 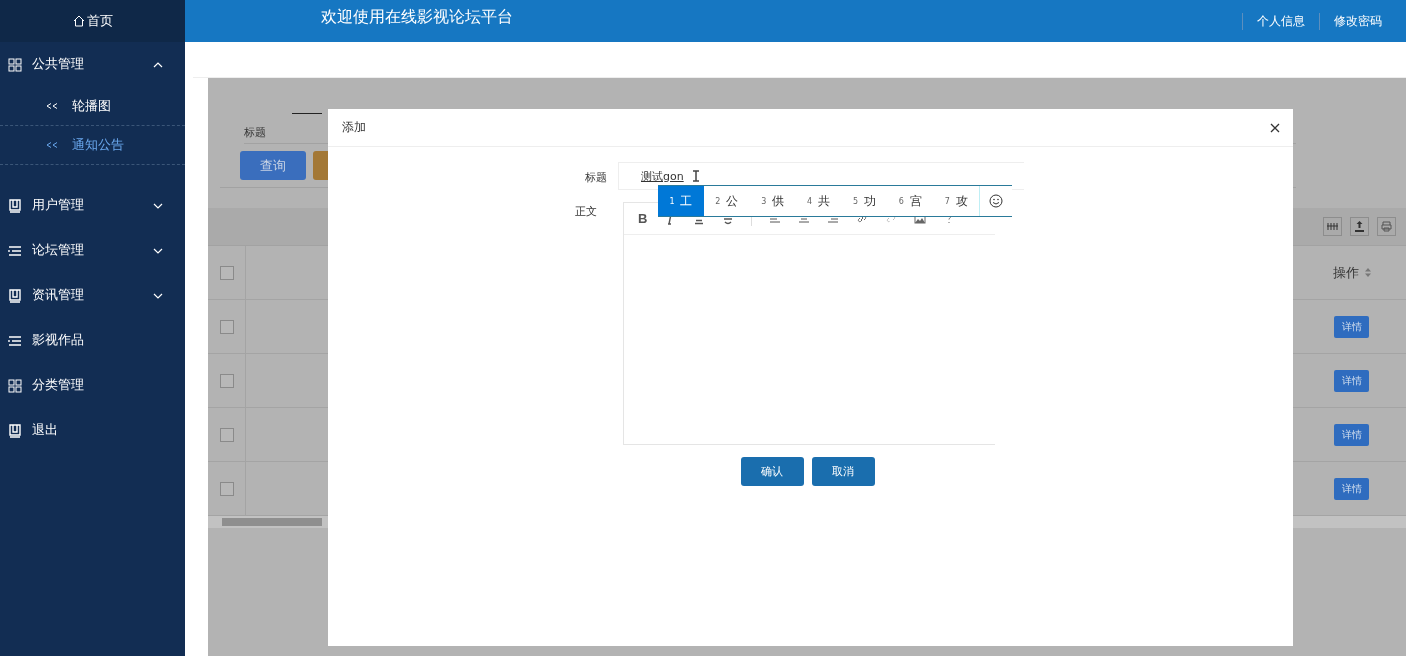 I want to click on column-header: 操作, so click(x=1345, y=272).